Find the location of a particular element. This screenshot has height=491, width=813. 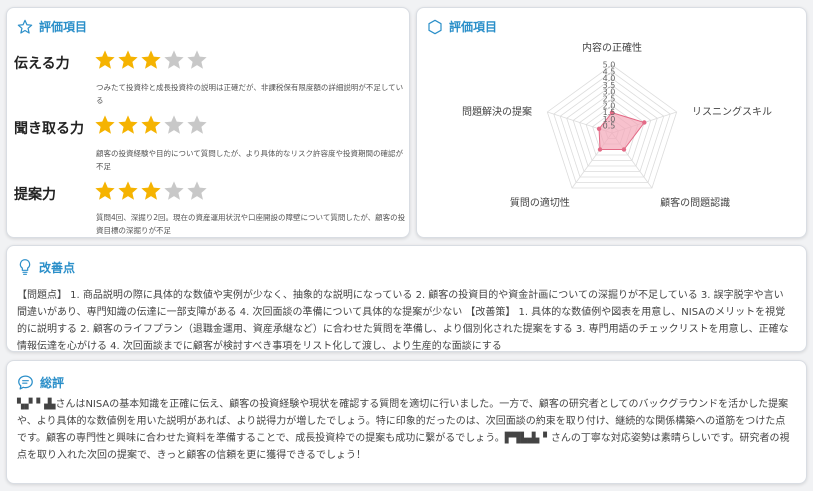

summary-header: 総評 is located at coordinates (40, 382).